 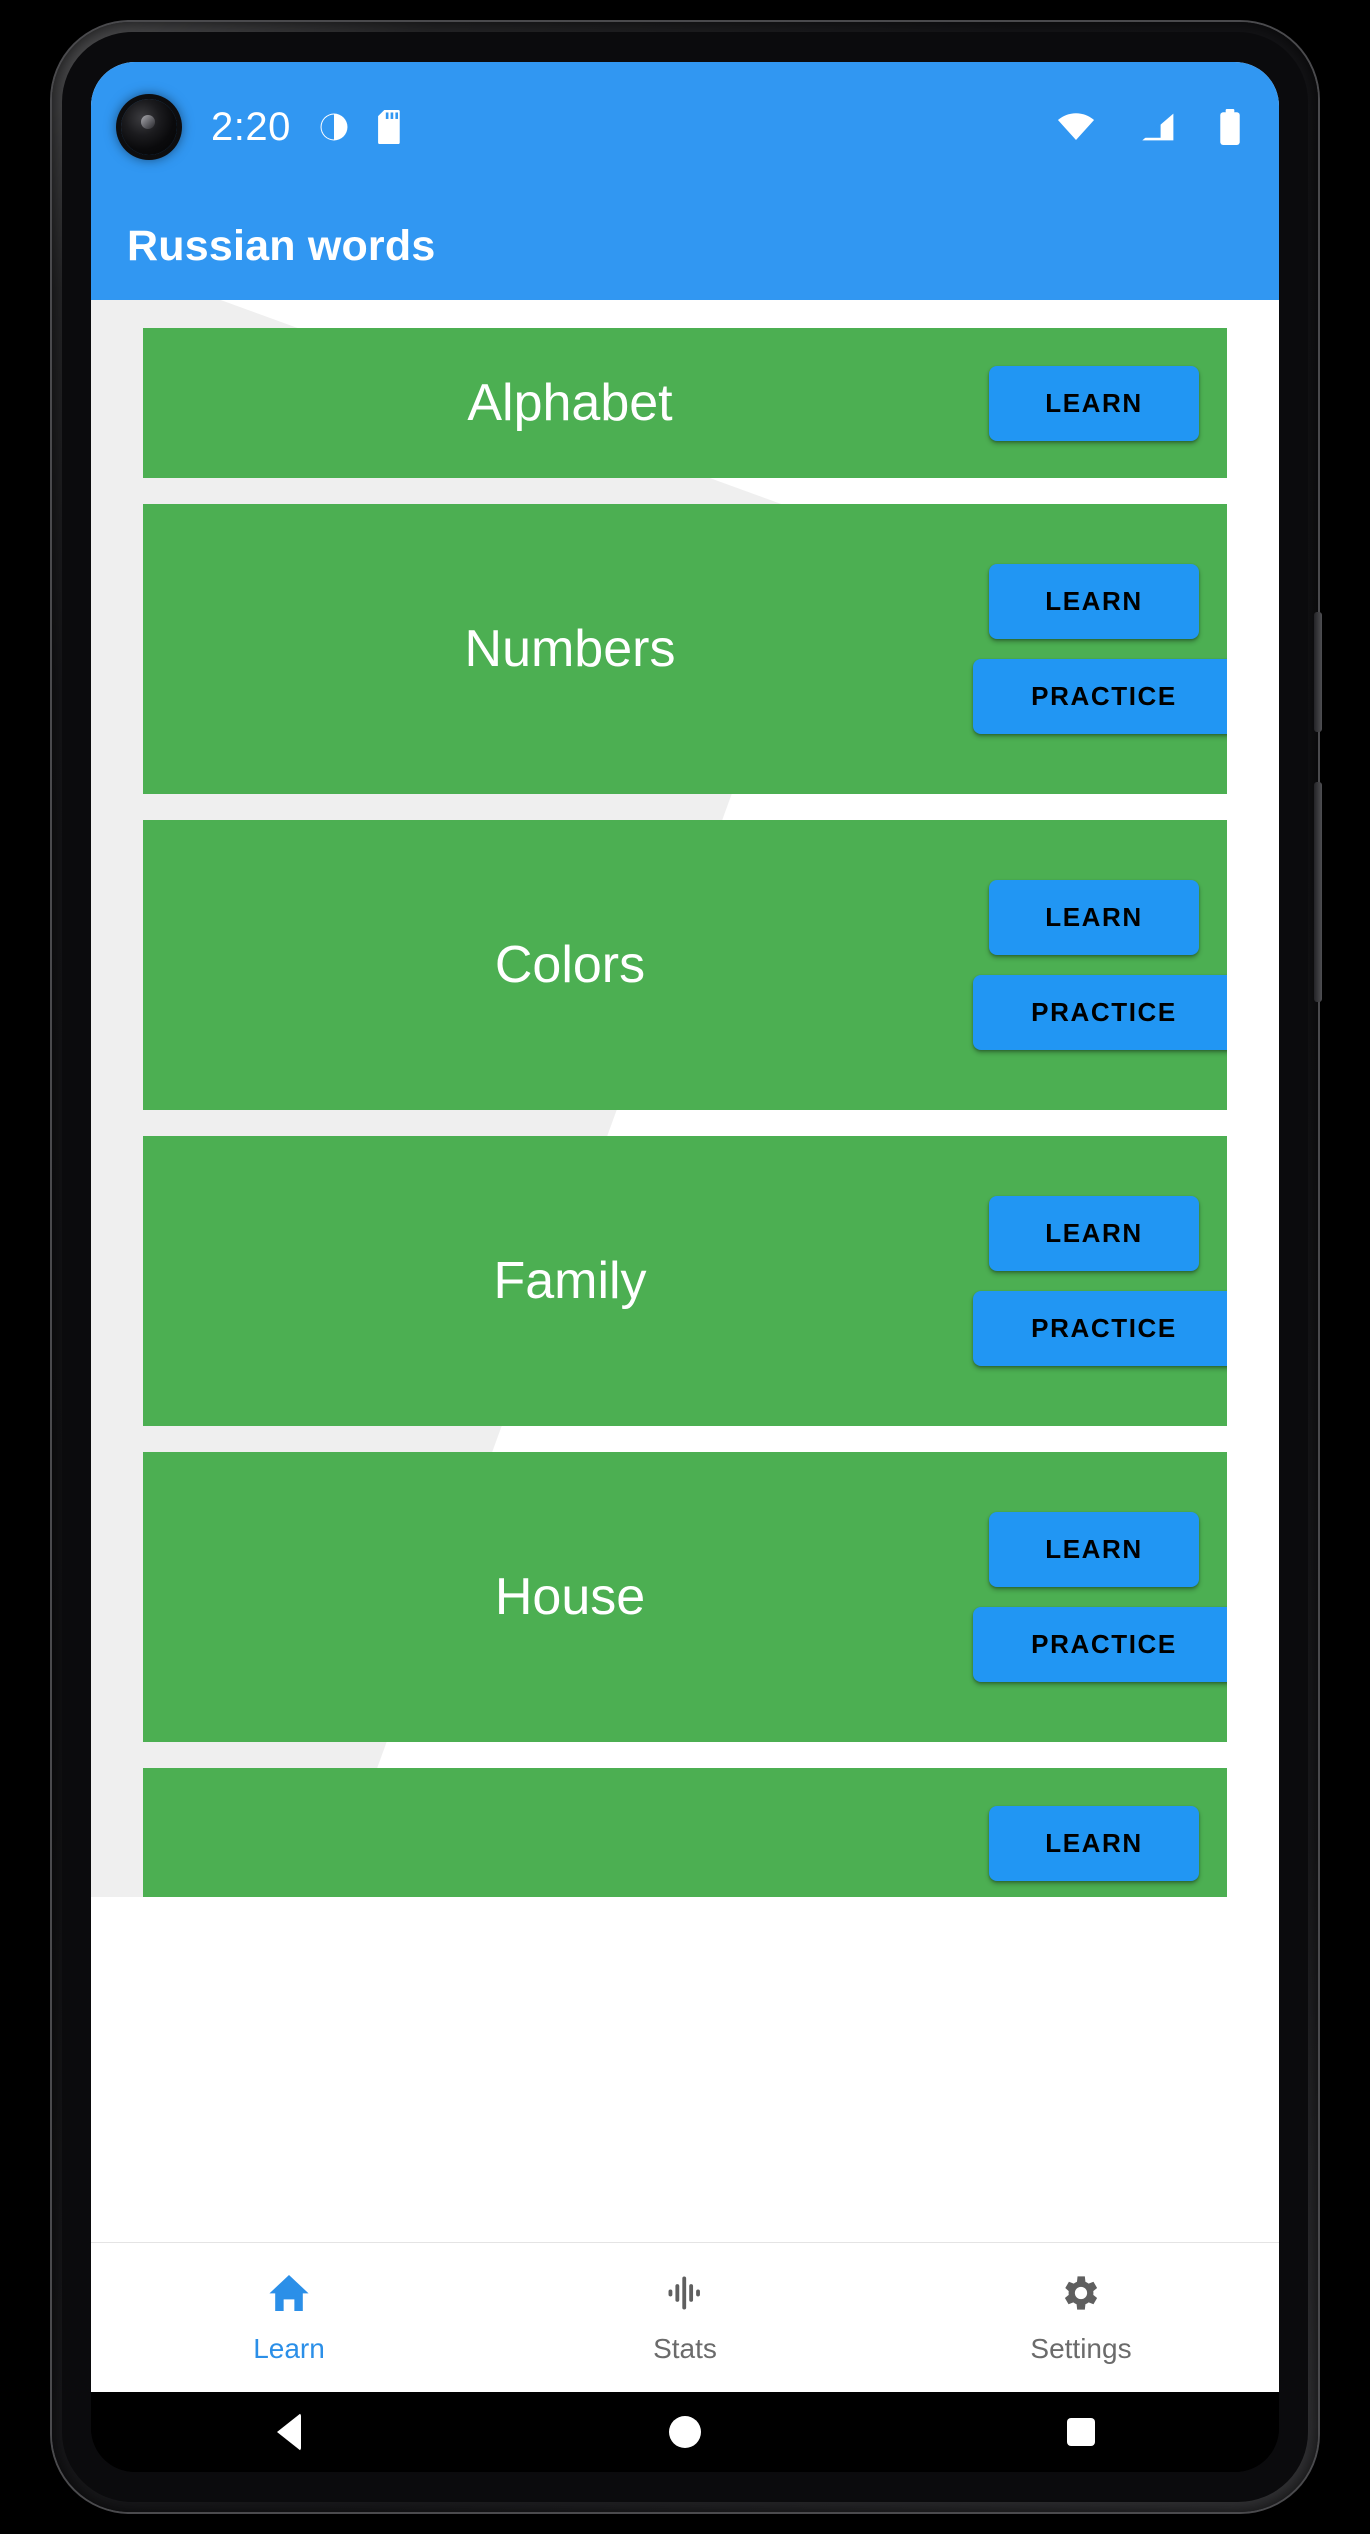 I want to click on category-card: Colors LEARN PRACTICE, so click(x=685, y=965).